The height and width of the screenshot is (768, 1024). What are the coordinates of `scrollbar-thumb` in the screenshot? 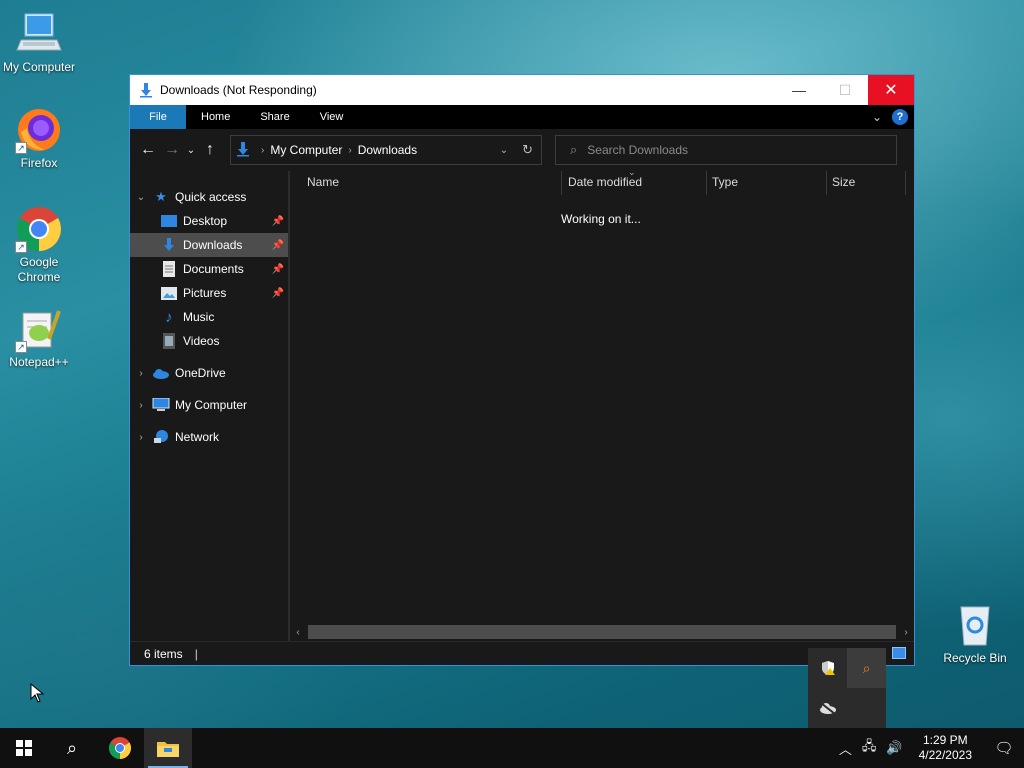 It's located at (602, 632).